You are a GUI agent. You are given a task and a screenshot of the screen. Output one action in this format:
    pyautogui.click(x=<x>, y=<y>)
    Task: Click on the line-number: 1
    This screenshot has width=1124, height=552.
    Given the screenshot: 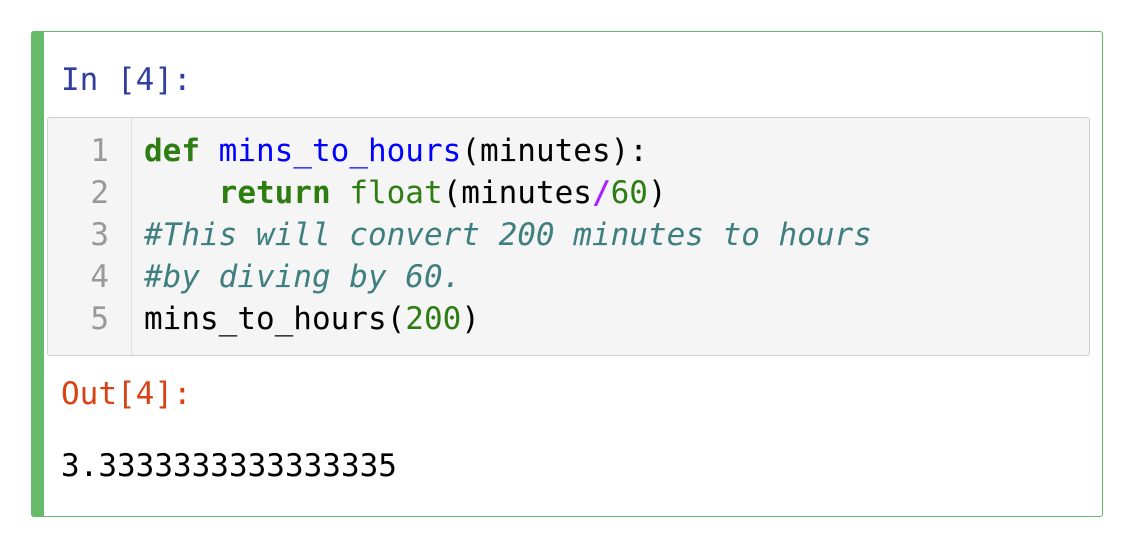 What is the action you would take?
    pyautogui.click(x=99, y=151)
    